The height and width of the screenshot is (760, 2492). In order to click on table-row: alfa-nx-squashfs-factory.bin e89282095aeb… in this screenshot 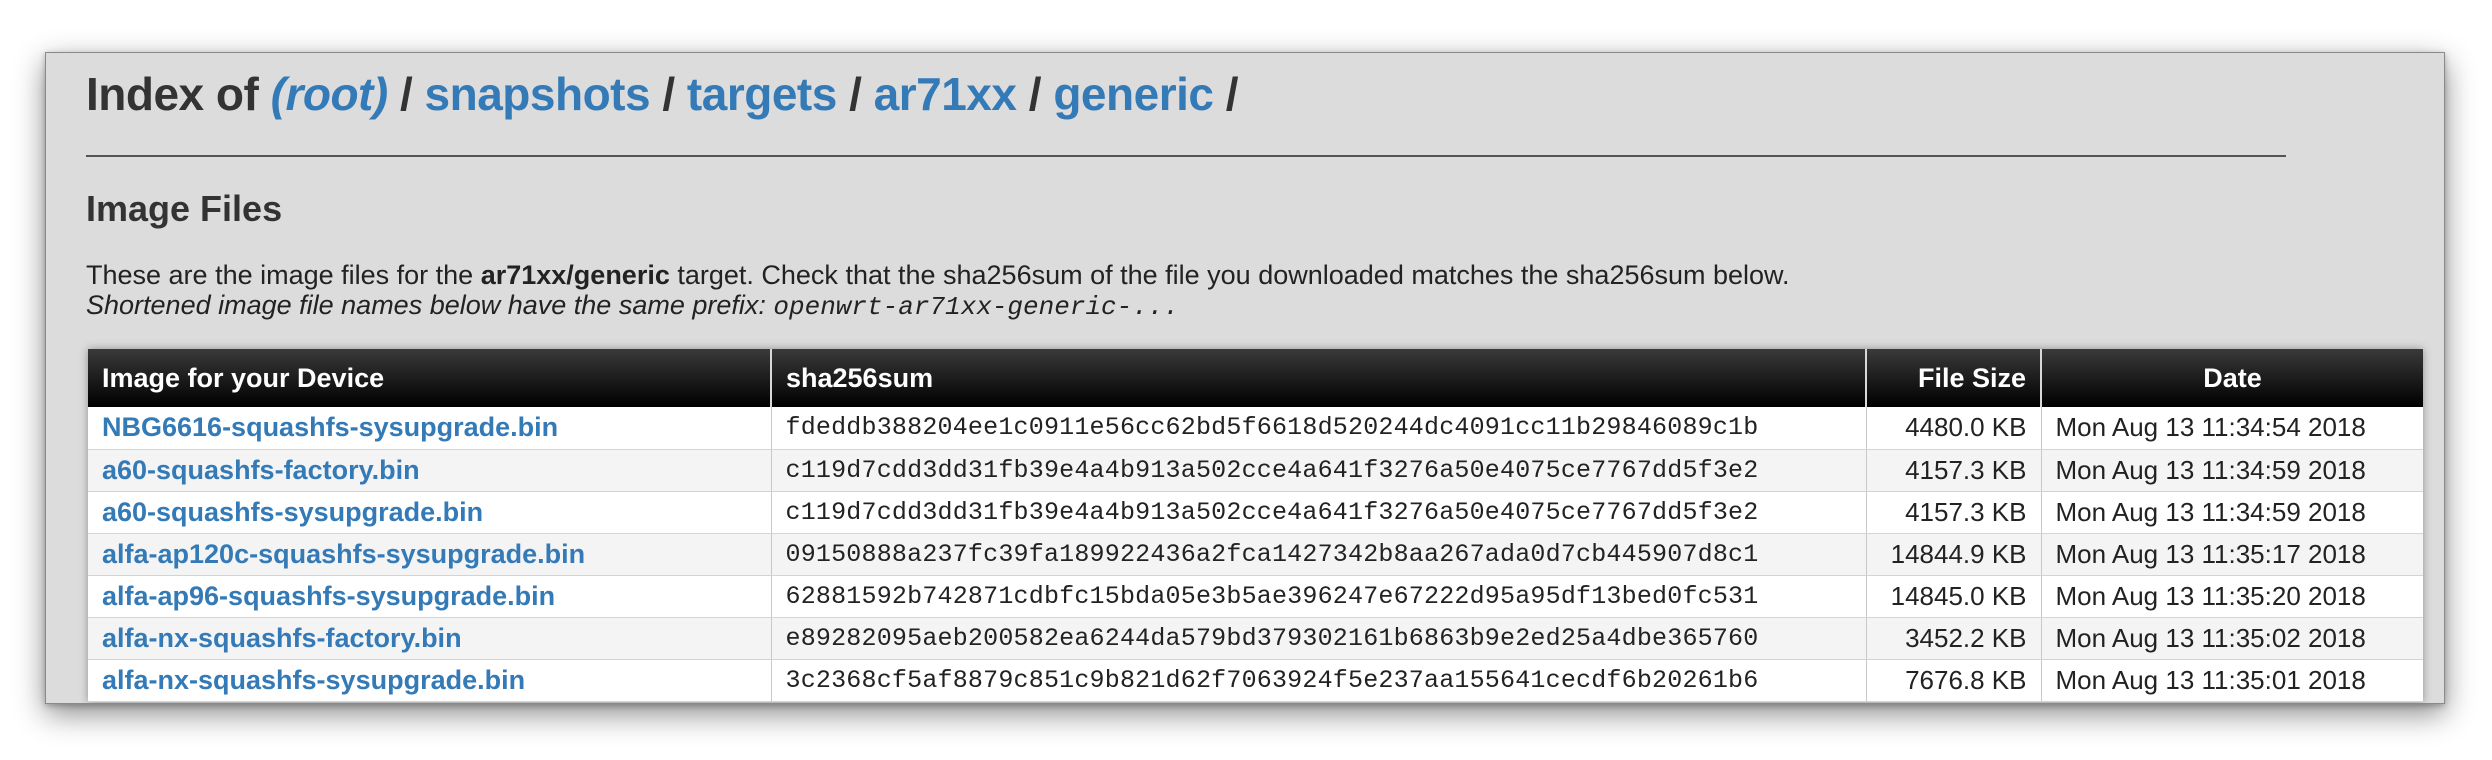, I will do `click(1255, 638)`.